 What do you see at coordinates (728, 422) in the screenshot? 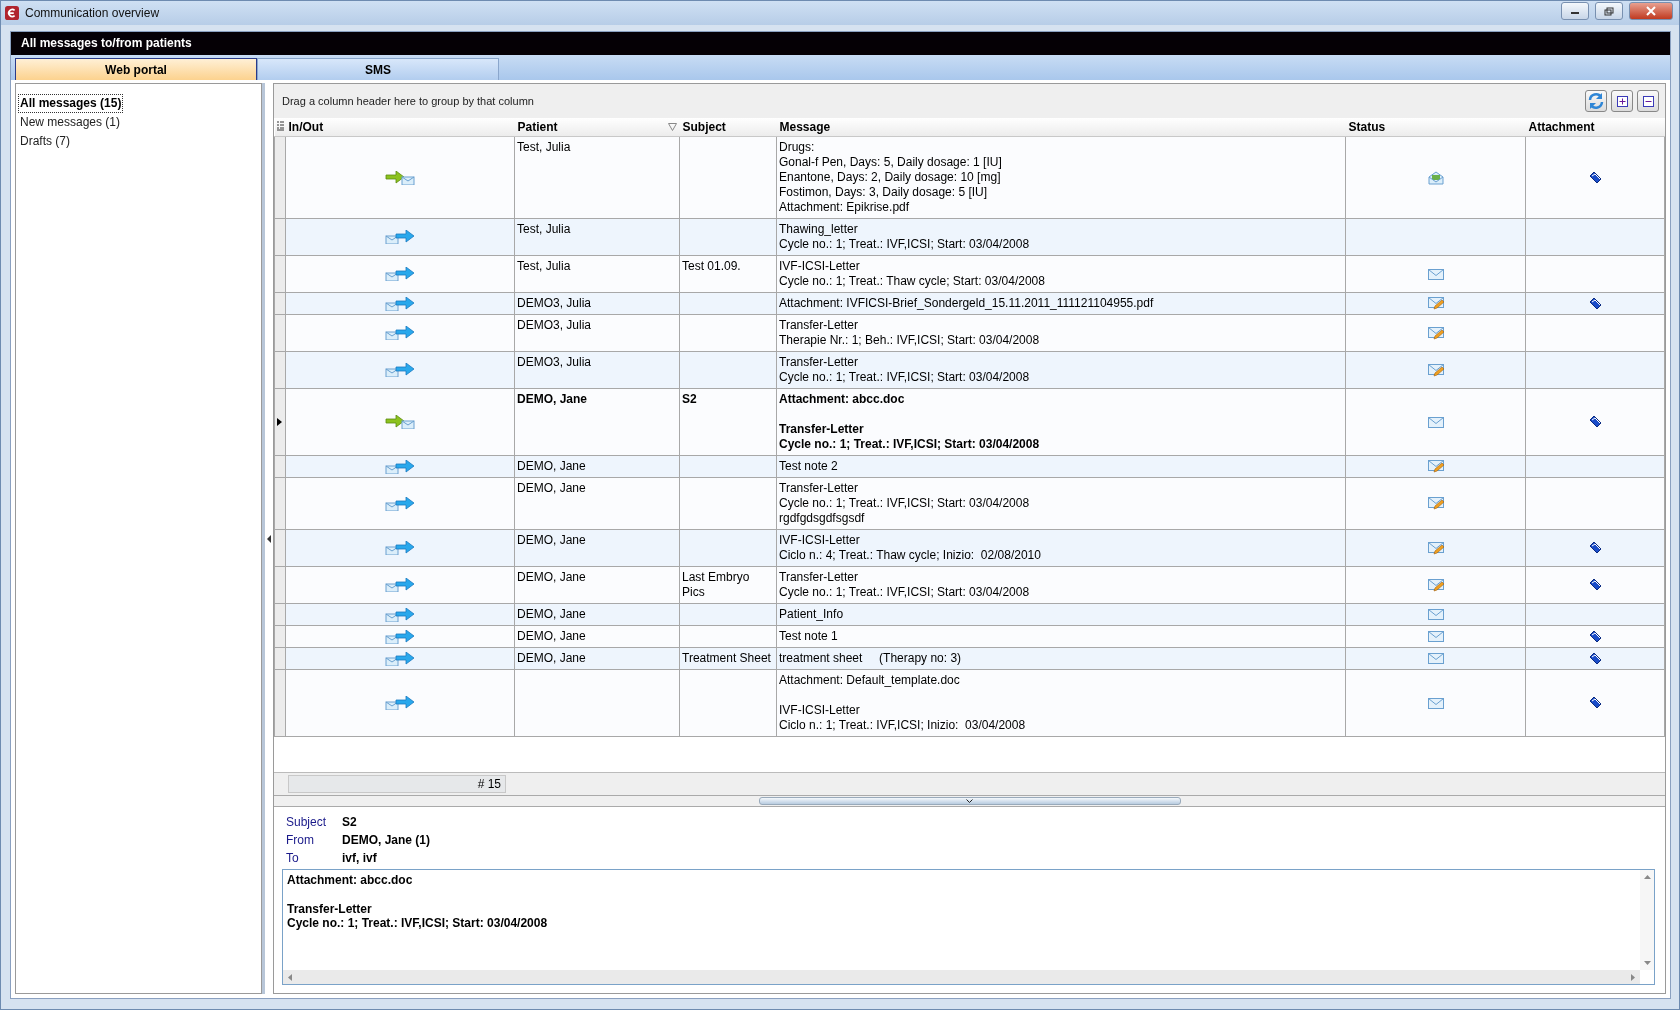
I see `table-cell: S2` at bounding box center [728, 422].